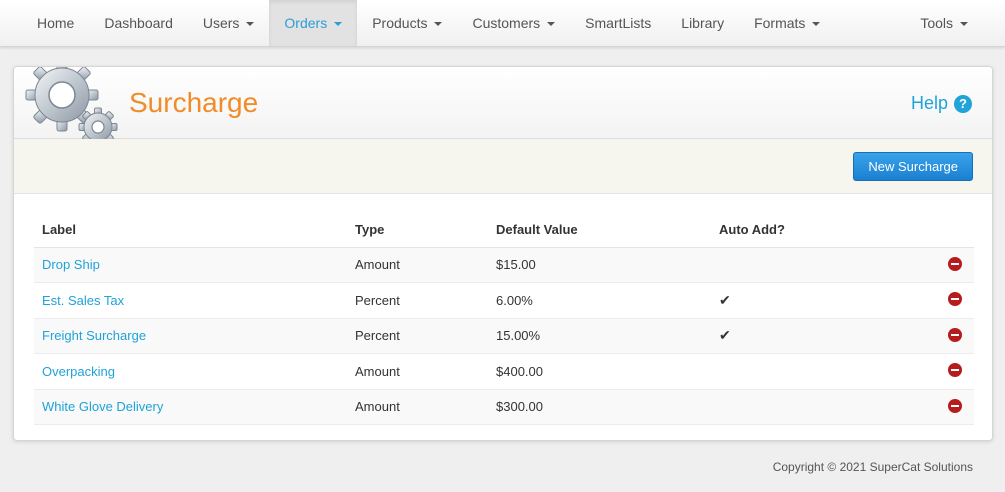 This screenshot has height=492, width=1005. I want to click on table-header-row: Label Type Default Value Auto Add?, so click(504, 230).